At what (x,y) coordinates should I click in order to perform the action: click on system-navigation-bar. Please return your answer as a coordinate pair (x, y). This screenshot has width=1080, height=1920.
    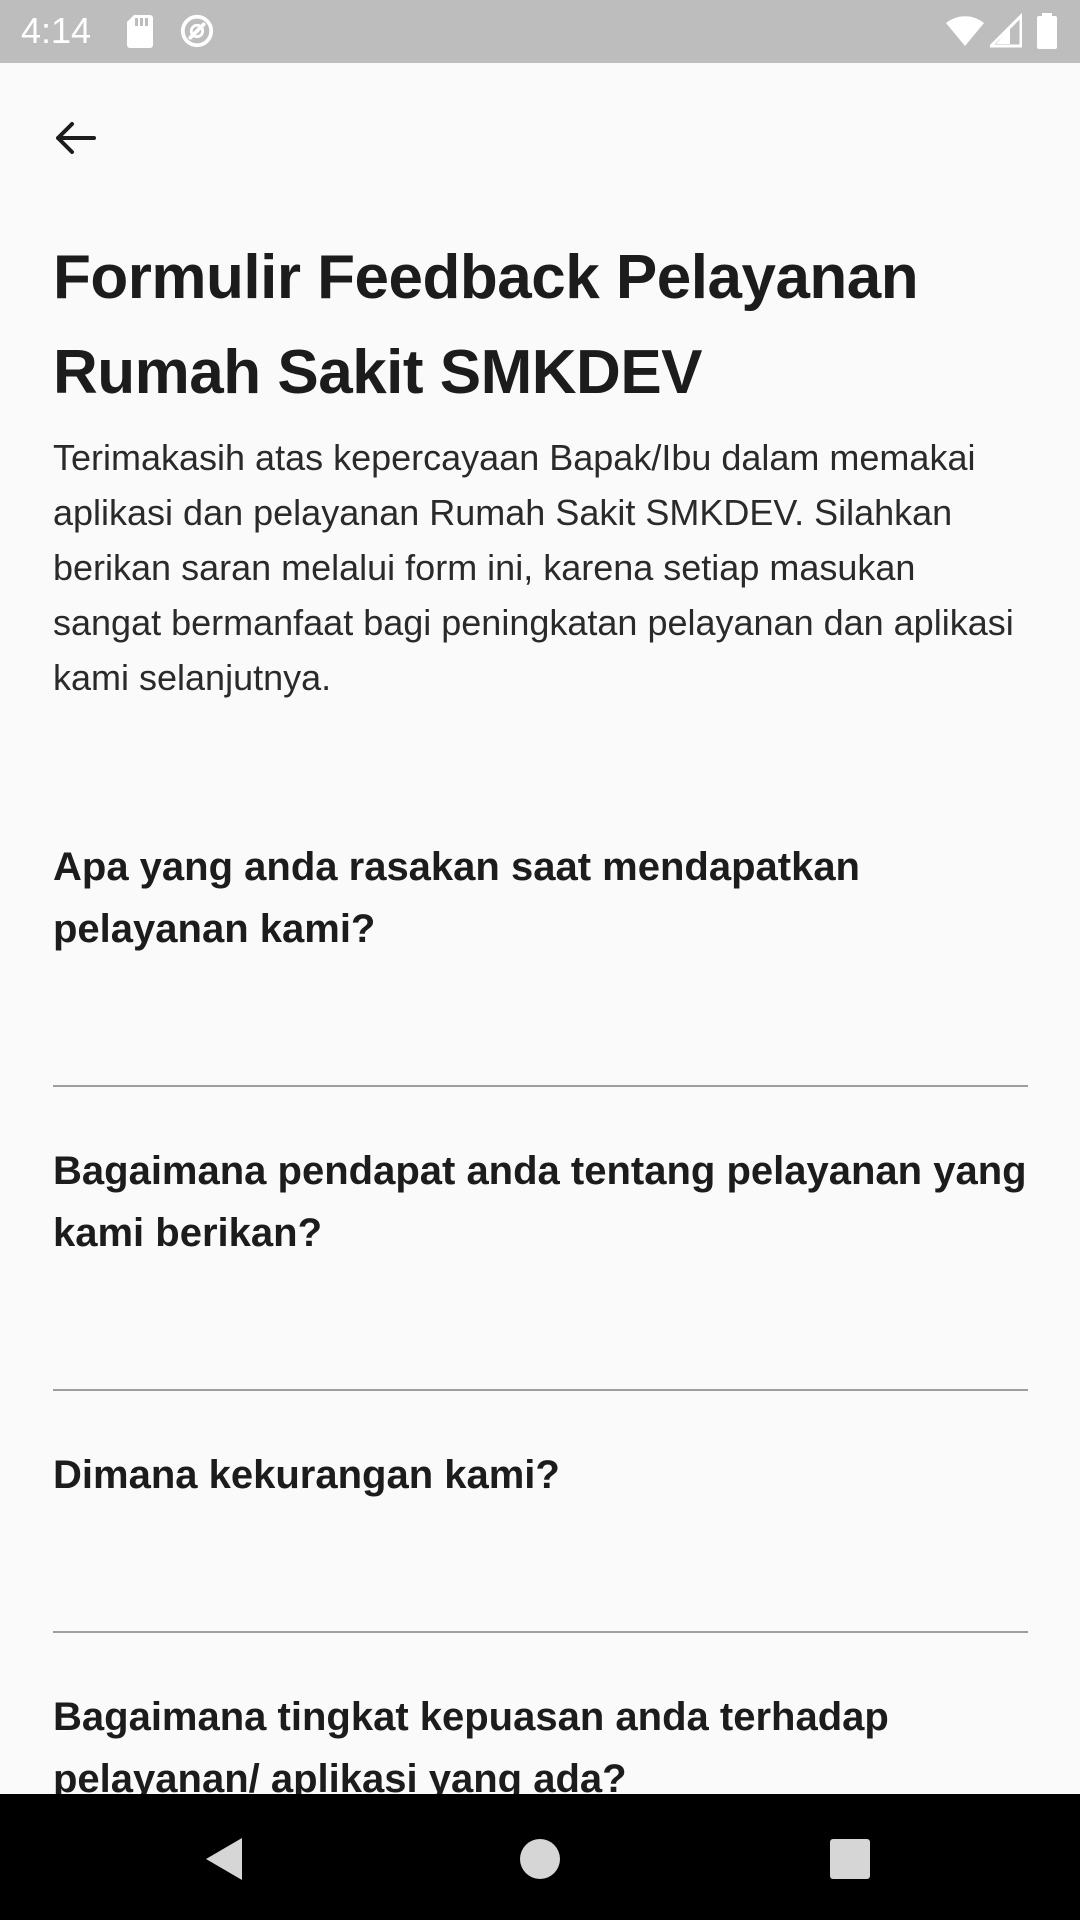
    Looking at the image, I should click on (540, 1857).